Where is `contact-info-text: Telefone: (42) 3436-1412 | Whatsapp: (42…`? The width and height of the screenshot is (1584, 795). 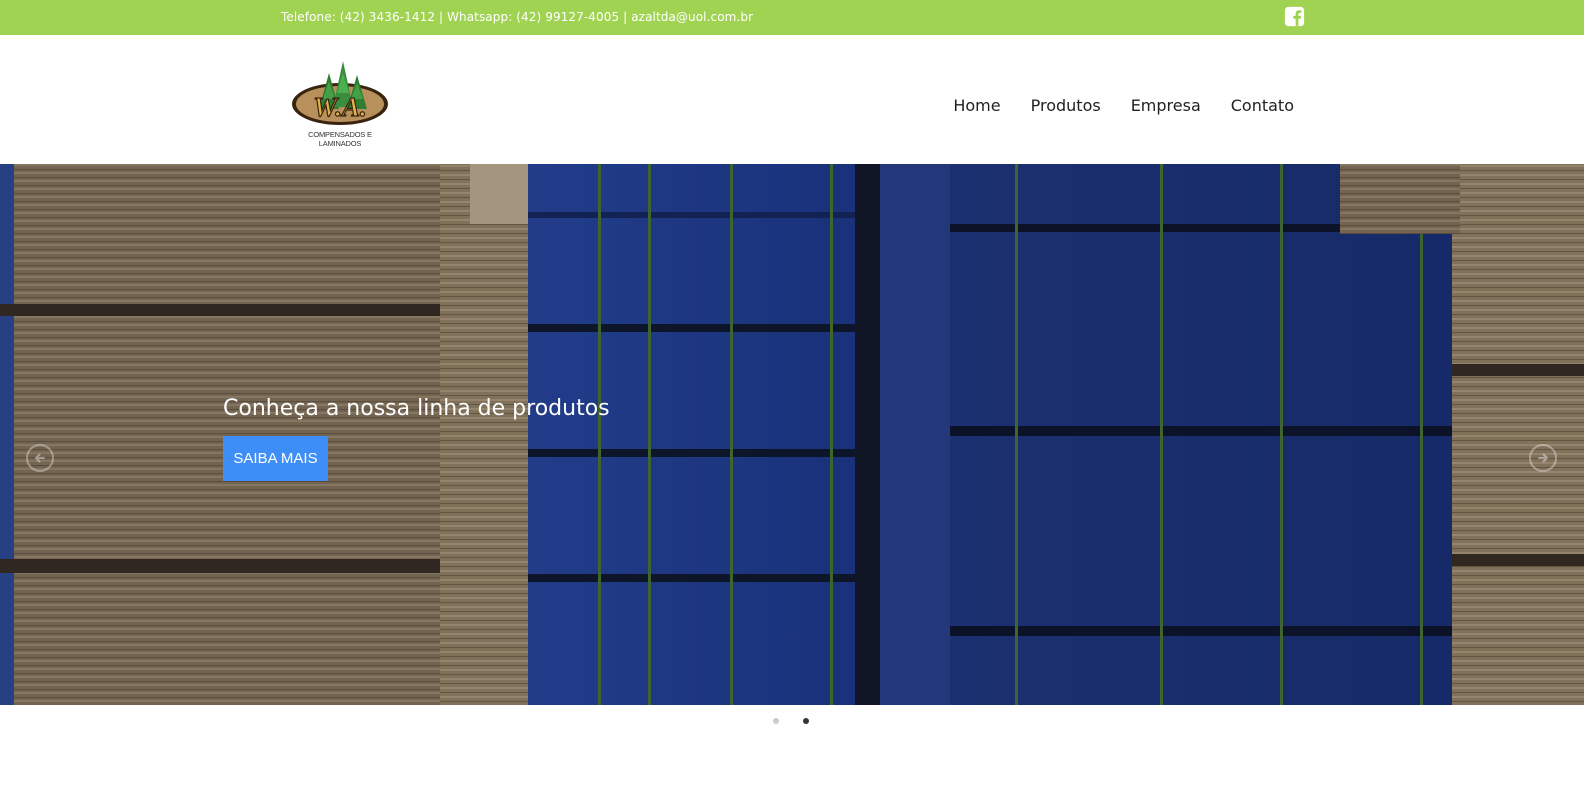
contact-info-text: Telefone: (42) 3436-1412 | Whatsapp: (42… is located at coordinates (517, 17).